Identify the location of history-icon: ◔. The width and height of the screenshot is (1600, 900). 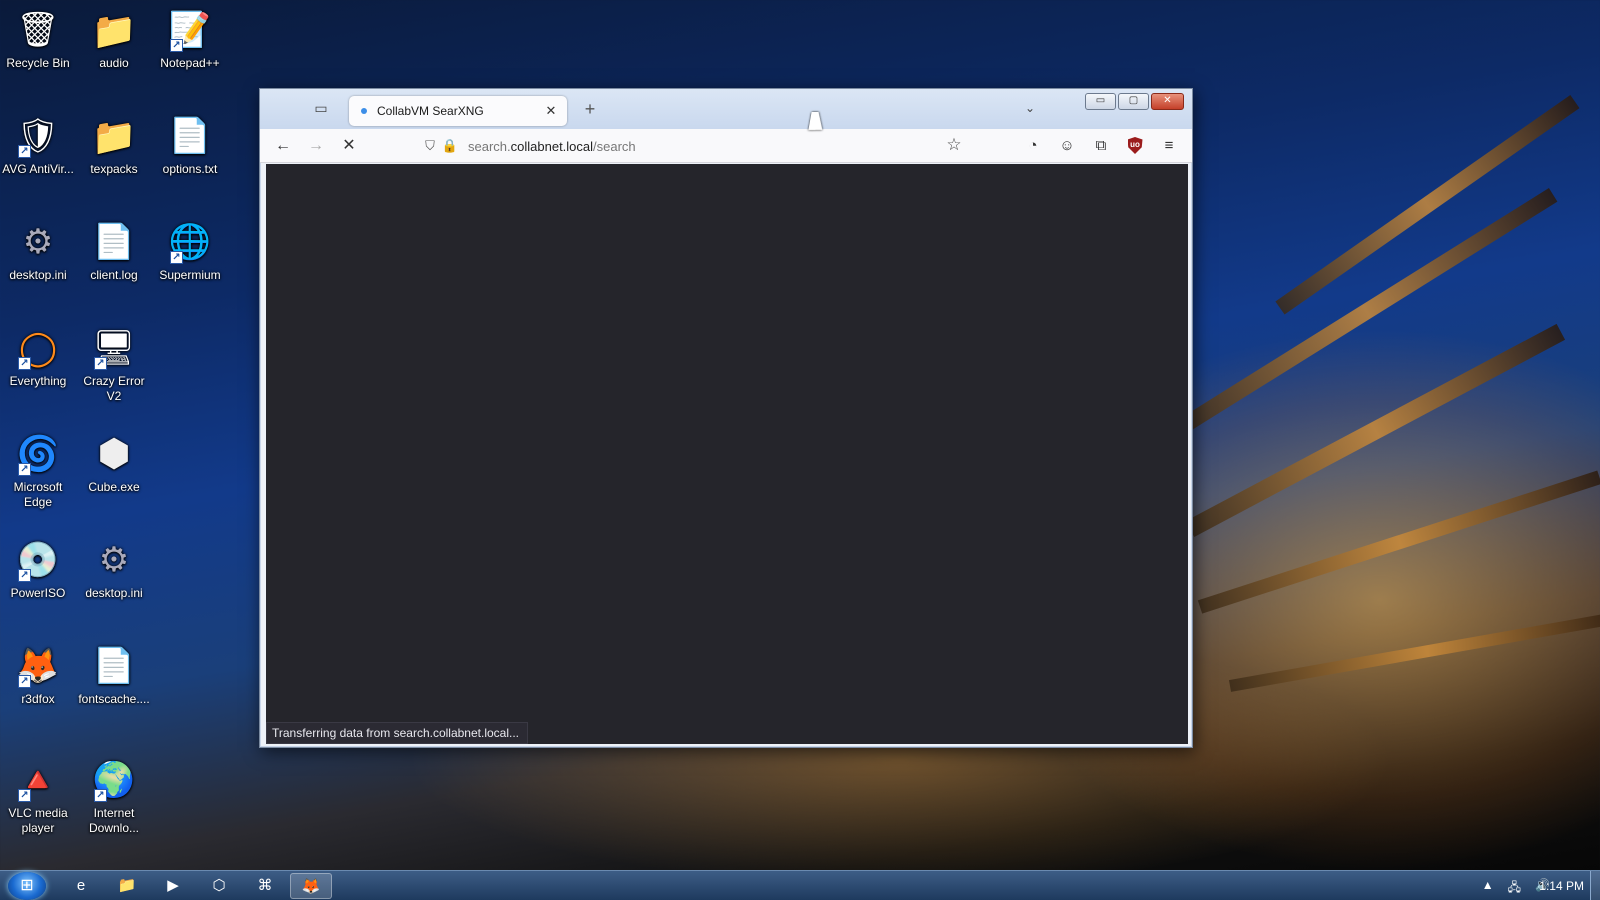
(1033, 146).